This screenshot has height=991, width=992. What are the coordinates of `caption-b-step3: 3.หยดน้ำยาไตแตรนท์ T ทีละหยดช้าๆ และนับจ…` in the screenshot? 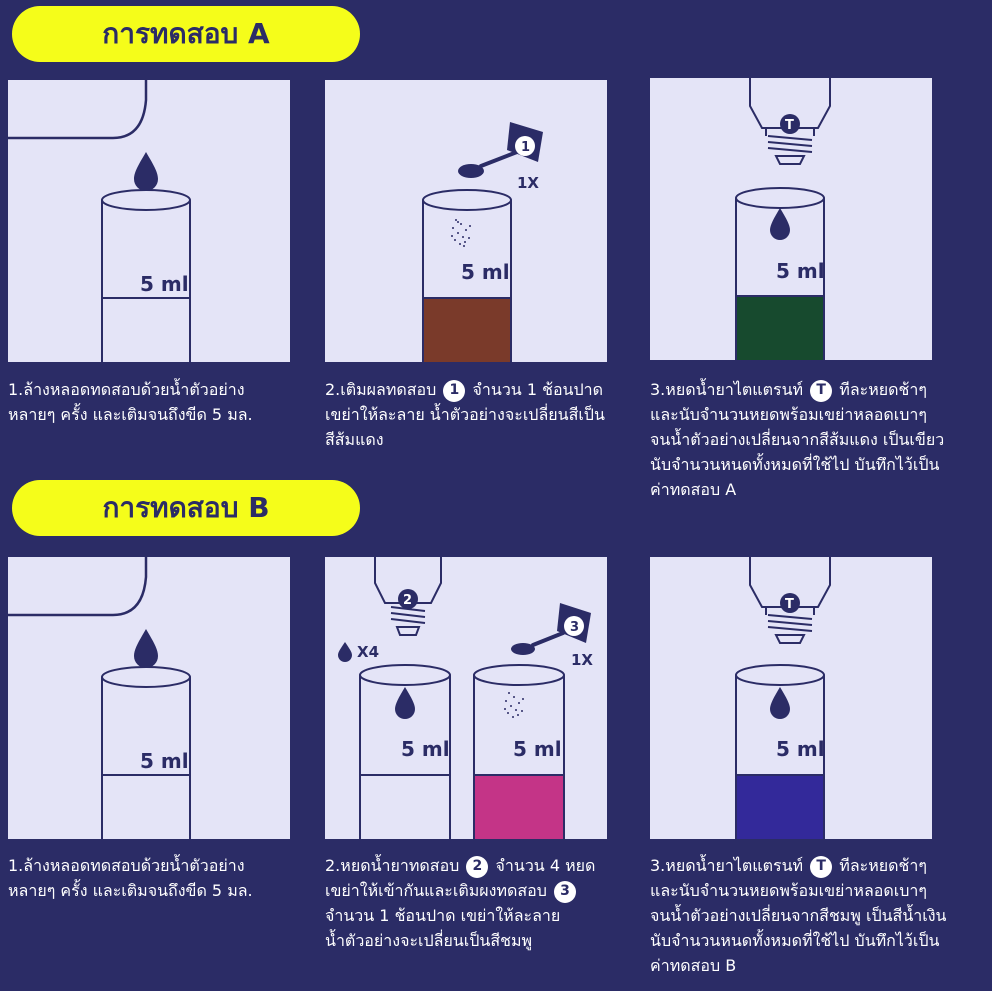 It's located at (798, 915).